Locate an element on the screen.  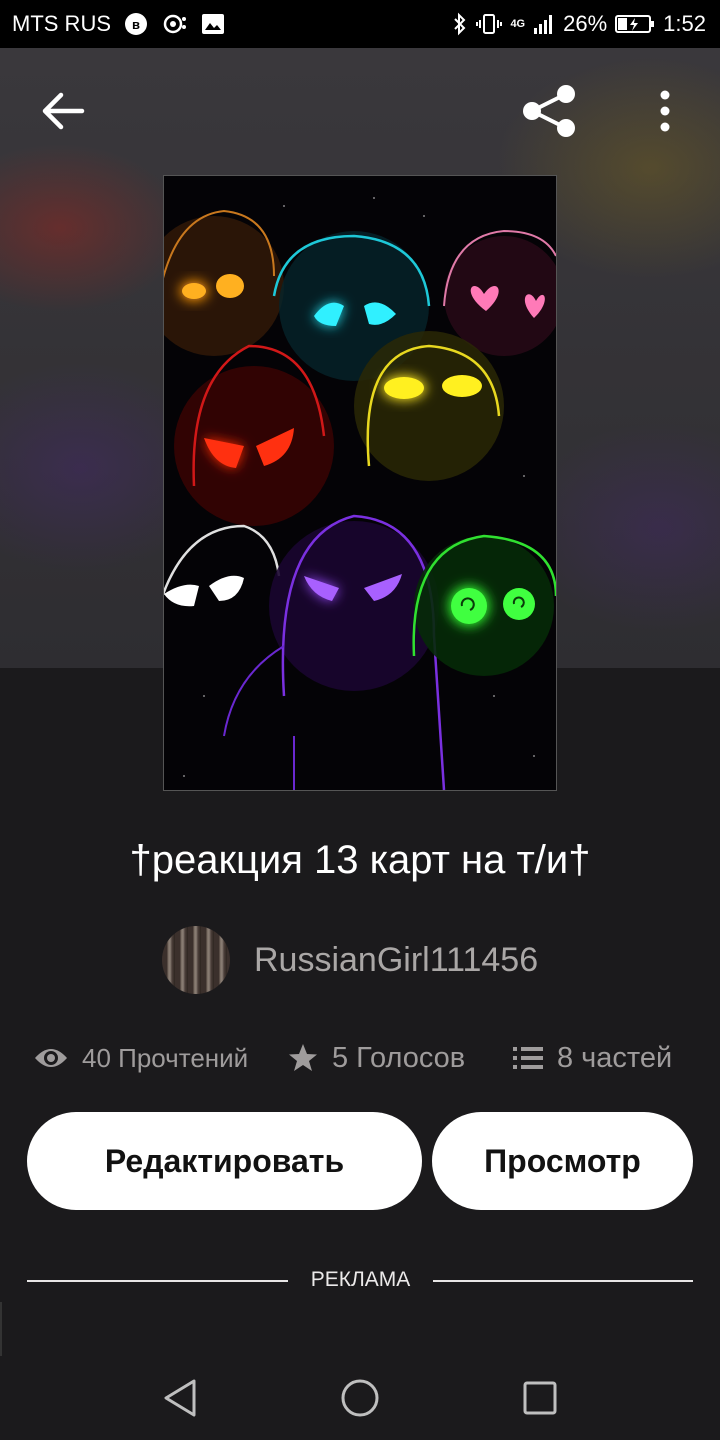
arrow-left-icon is located at coordinates (63, 111).